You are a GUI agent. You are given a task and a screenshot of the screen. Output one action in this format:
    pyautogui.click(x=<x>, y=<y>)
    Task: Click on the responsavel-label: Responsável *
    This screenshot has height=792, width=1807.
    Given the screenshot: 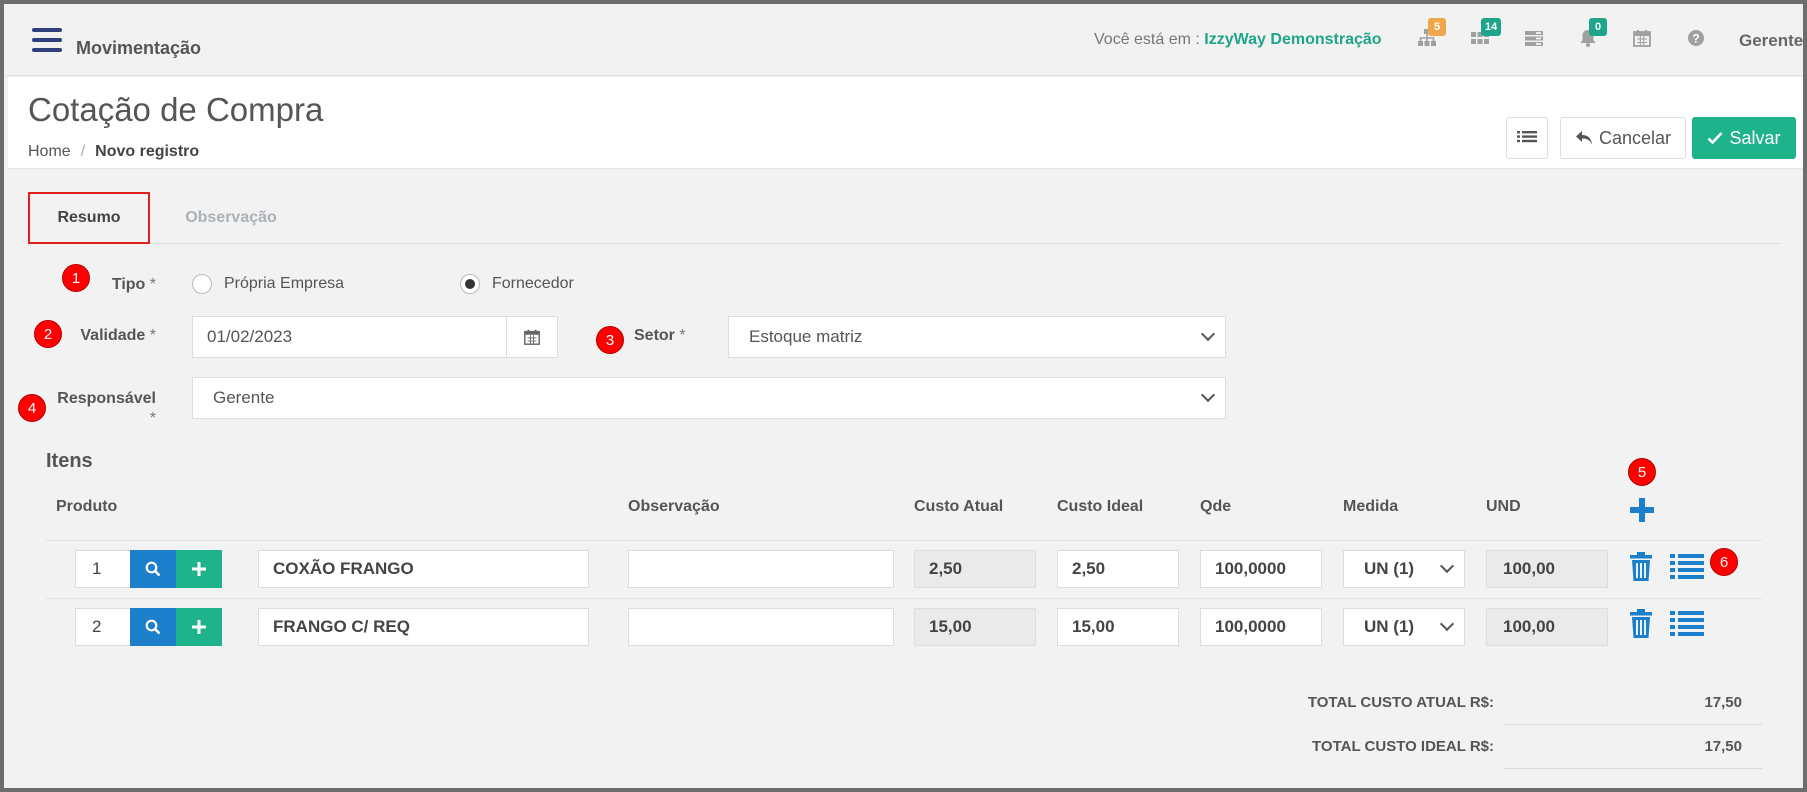 What is the action you would take?
    pyautogui.click(x=102, y=409)
    